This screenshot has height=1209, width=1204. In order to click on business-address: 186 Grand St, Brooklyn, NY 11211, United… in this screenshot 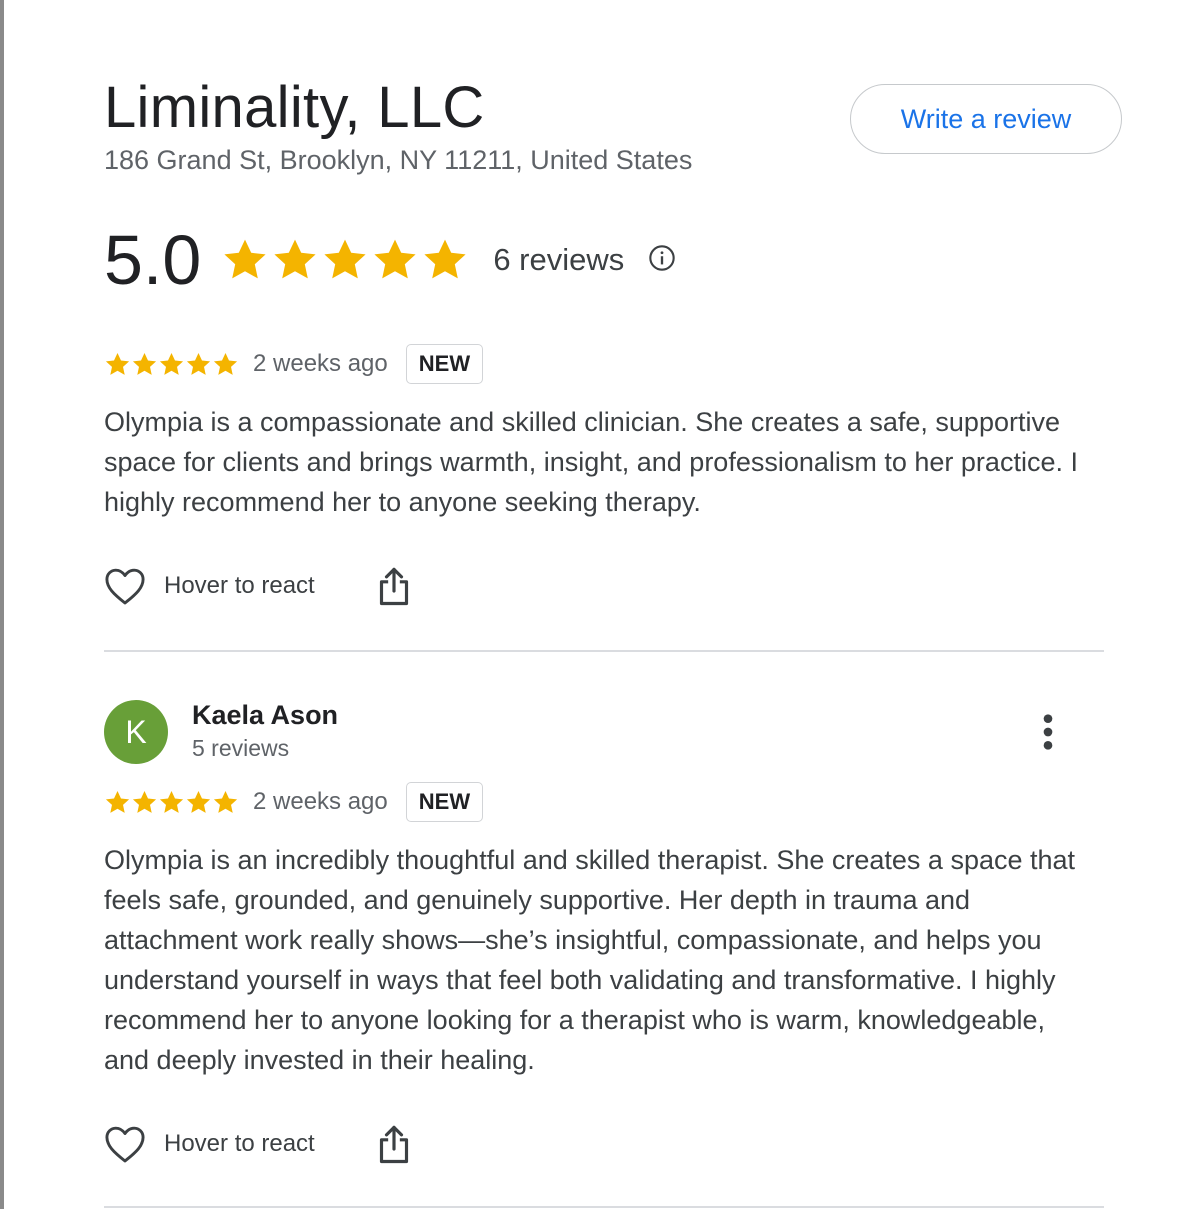, I will do `click(398, 160)`.